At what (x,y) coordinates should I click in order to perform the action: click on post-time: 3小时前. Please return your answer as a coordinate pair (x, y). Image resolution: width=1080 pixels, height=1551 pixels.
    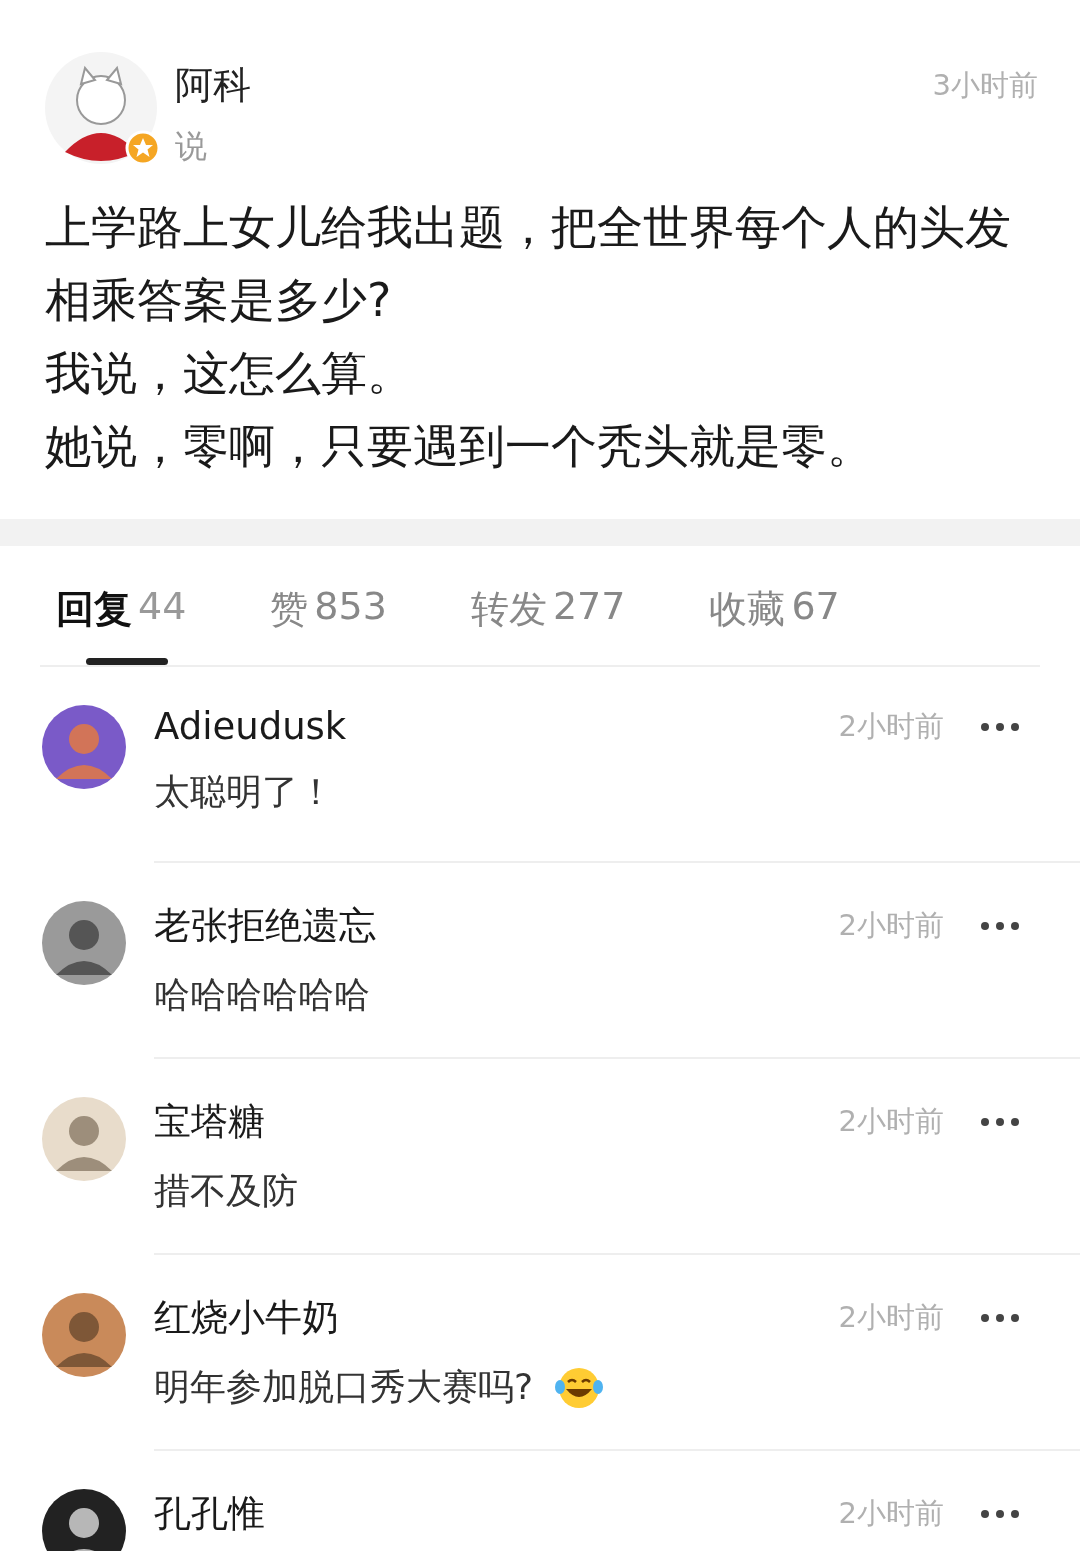
    Looking at the image, I should click on (985, 85).